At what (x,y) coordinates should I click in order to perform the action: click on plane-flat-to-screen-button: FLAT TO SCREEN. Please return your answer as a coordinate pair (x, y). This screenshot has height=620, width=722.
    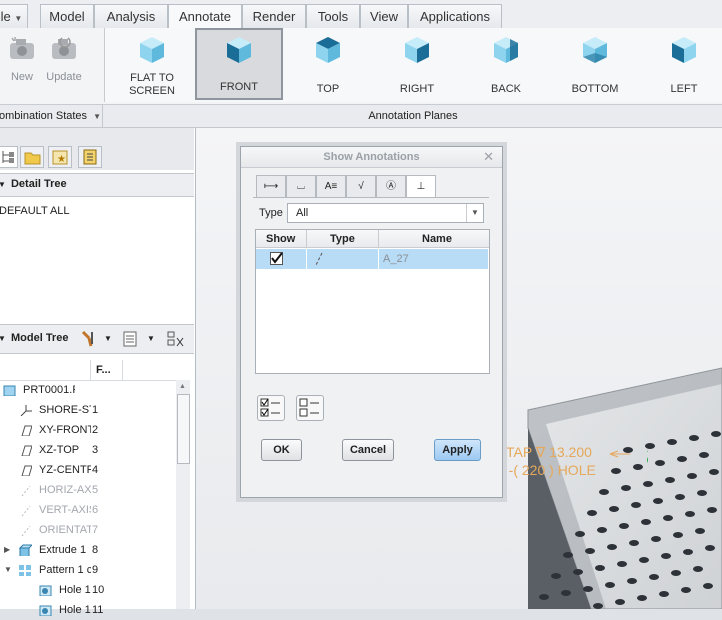
    Looking at the image, I should click on (152, 64).